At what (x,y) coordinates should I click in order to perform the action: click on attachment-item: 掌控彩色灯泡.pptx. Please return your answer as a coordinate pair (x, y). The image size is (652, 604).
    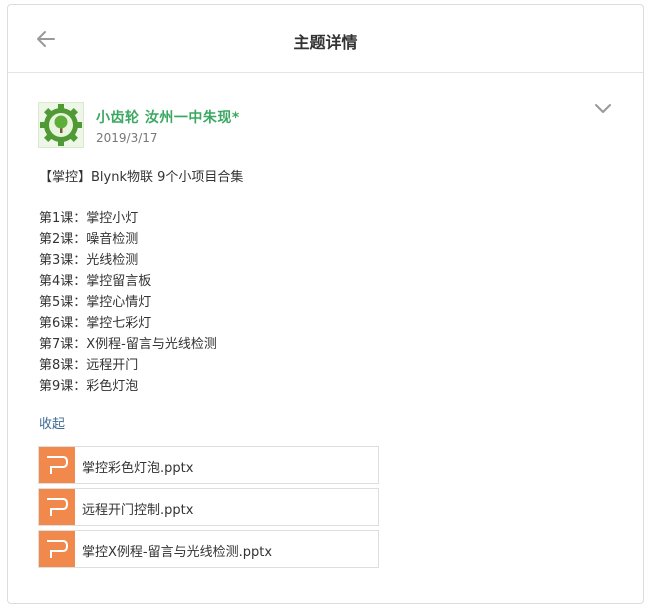
    Looking at the image, I should click on (208, 465).